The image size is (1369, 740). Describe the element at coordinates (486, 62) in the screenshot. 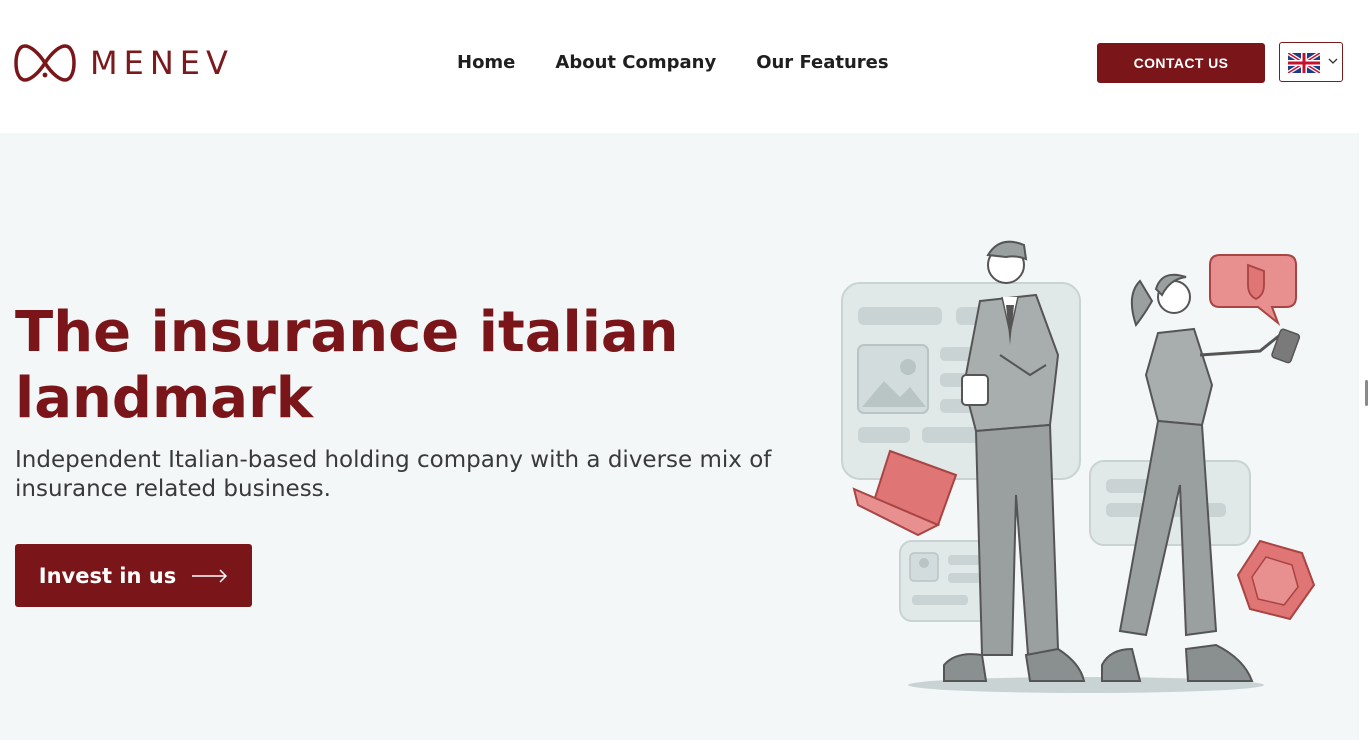

I see `nav-home: Home` at that location.